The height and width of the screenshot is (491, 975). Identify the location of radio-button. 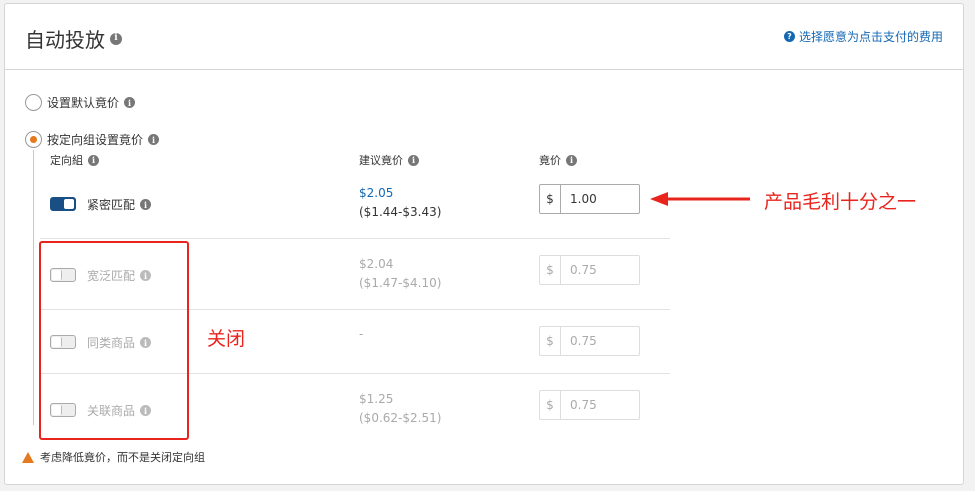
(33, 102).